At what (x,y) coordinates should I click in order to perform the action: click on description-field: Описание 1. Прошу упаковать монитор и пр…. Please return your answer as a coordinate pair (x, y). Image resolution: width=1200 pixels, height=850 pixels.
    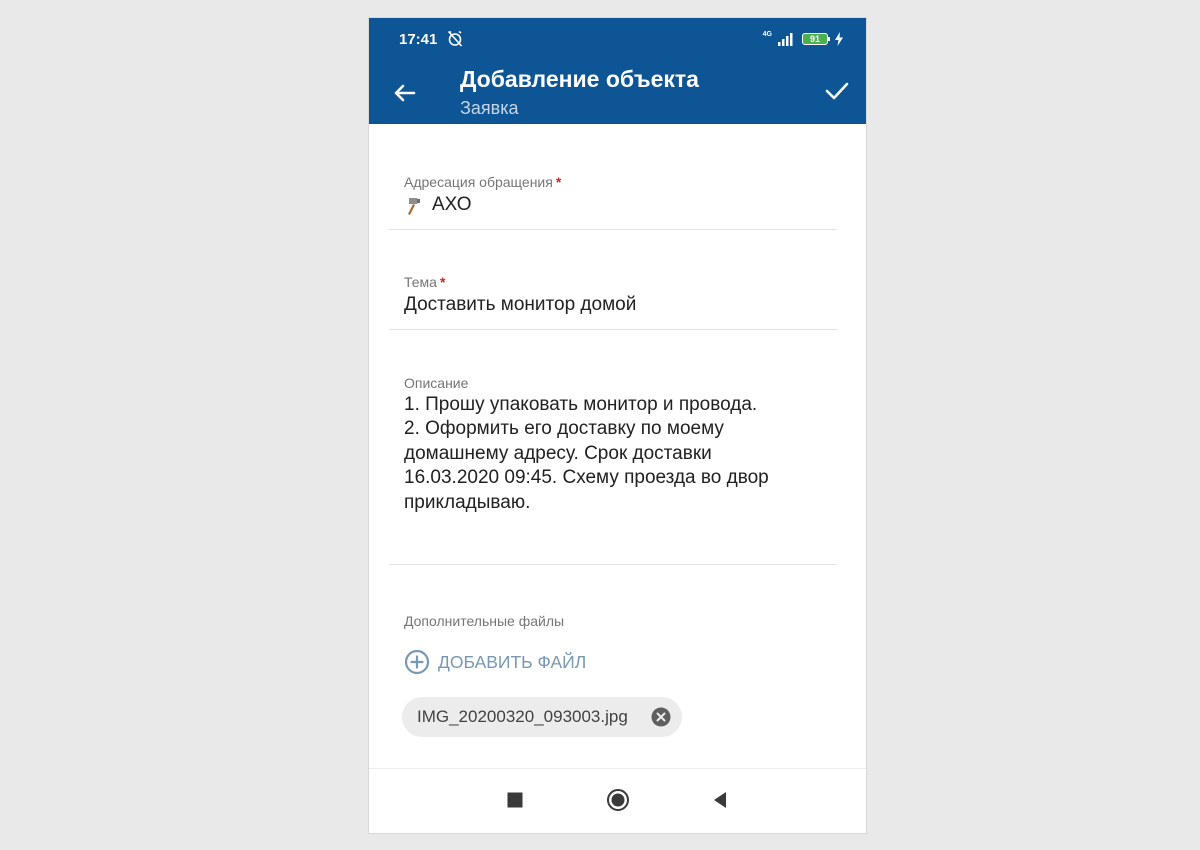
    Looking at the image, I should click on (613, 447).